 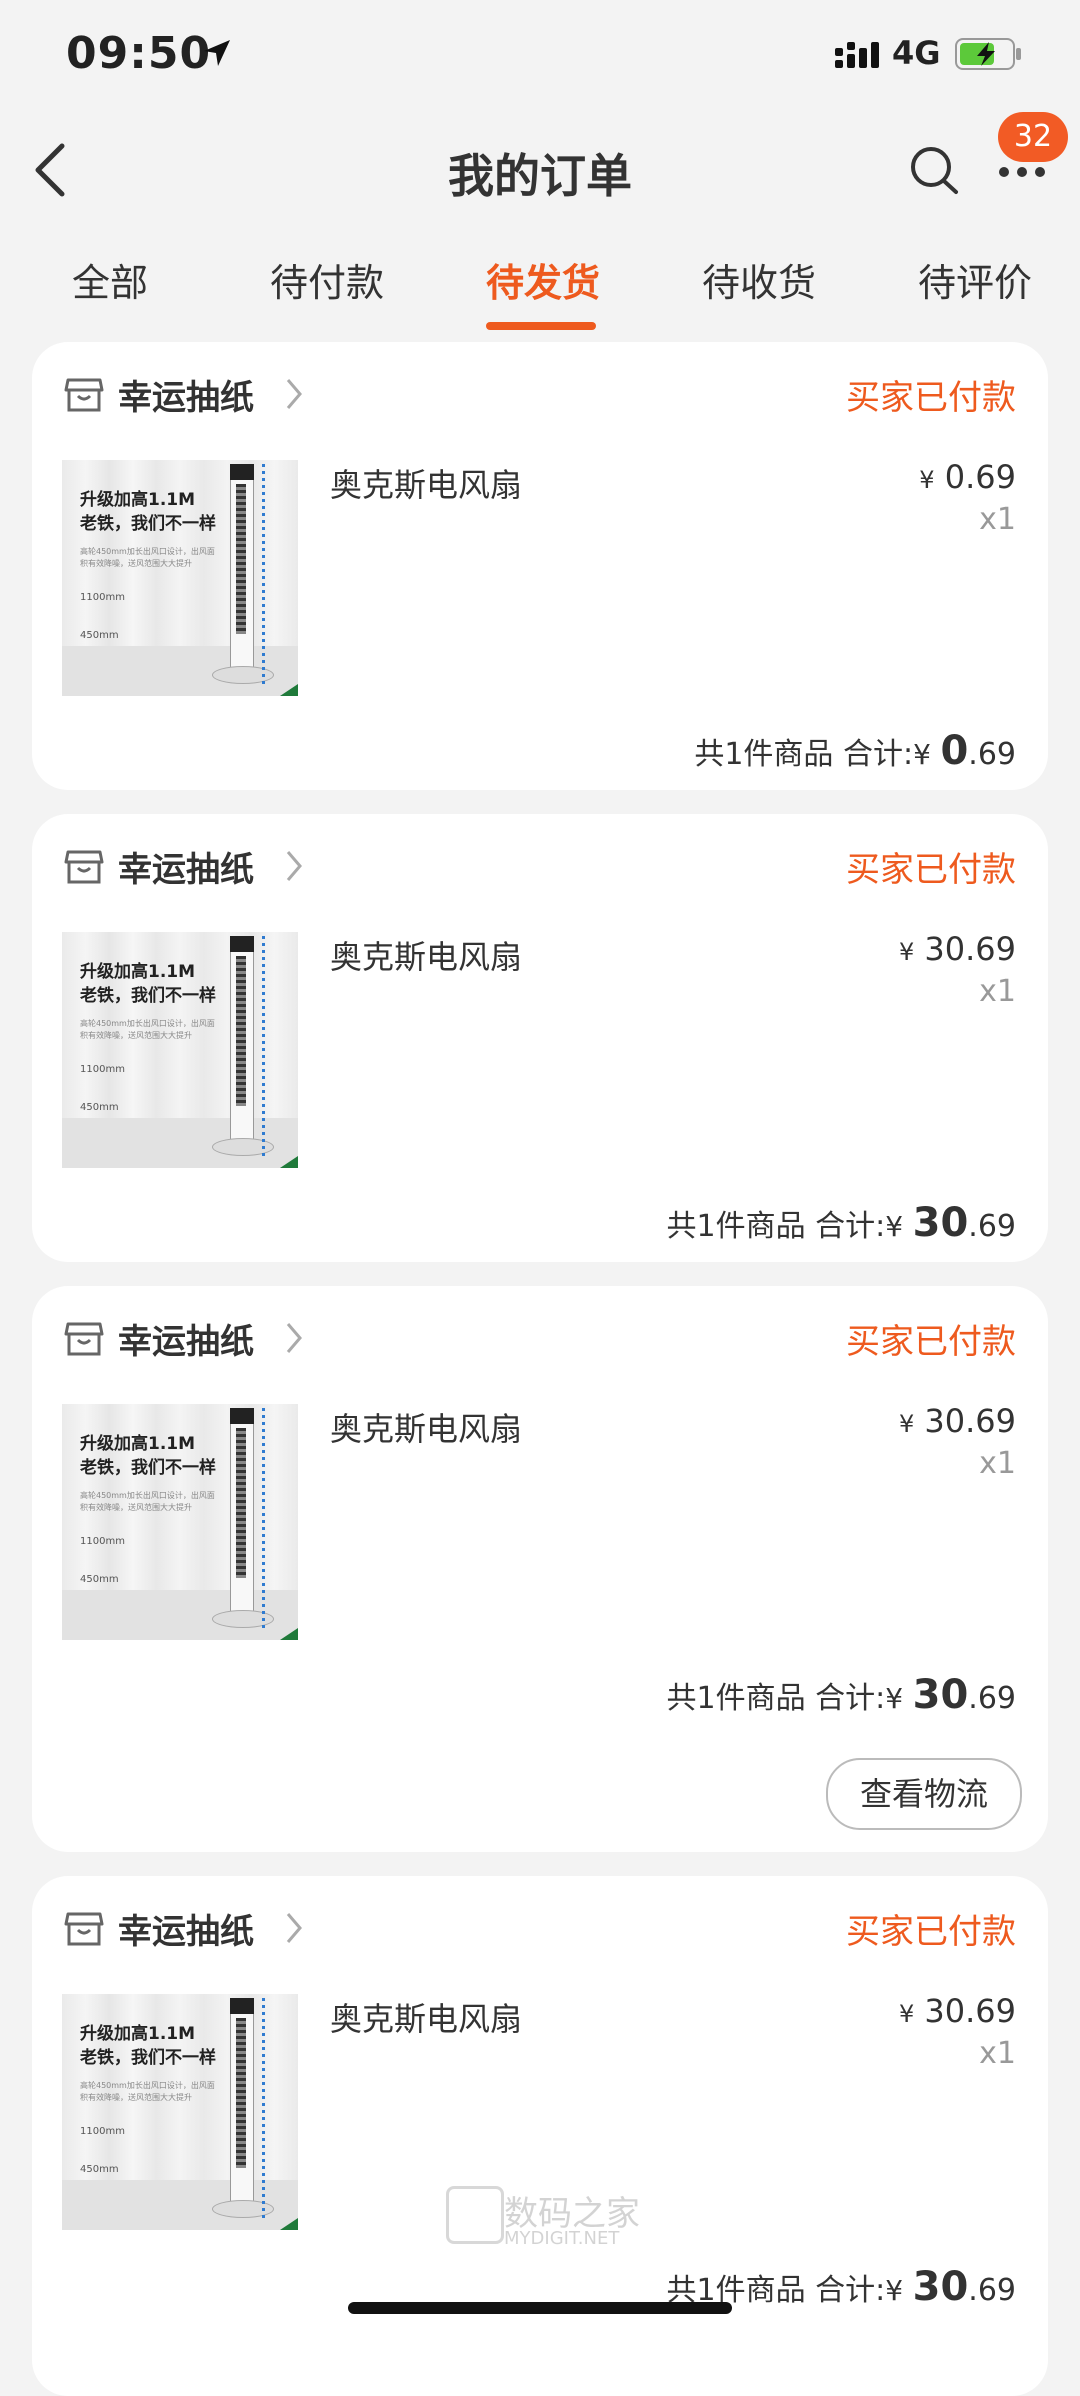 What do you see at coordinates (475, 2215) in the screenshot?
I see `watermark-logo-icon` at bounding box center [475, 2215].